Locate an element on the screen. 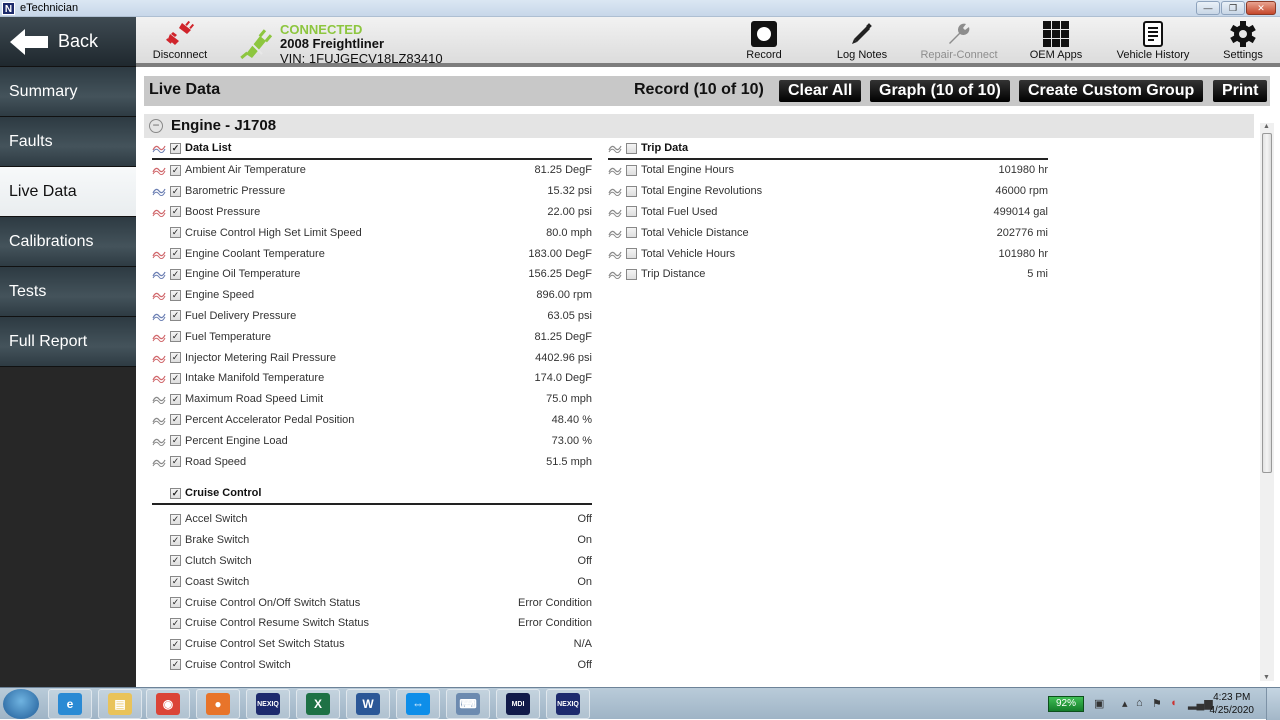 The height and width of the screenshot is (720, 1280). taskbar-app-nexiq: NEXIQ is located at coordinates (268, 704).